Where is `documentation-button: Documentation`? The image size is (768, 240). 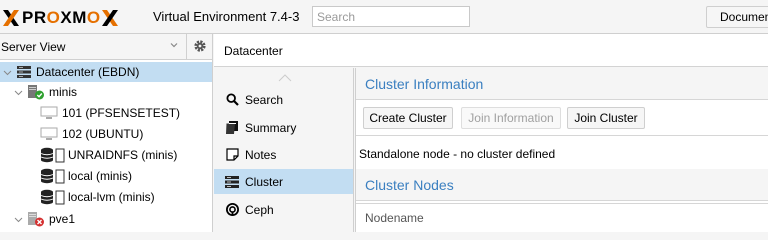 documentation-button: Documentation is located at coordinates (737, 17).